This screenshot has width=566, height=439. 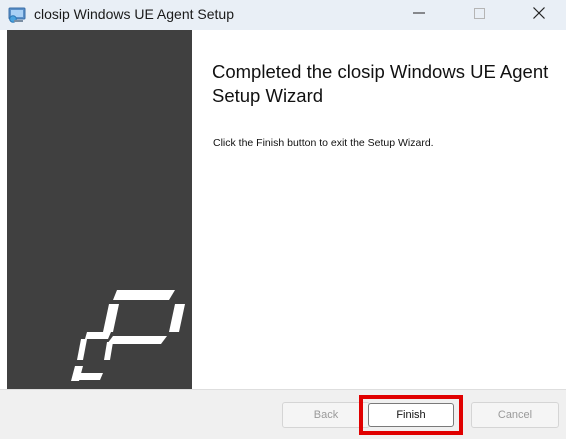 What do you see at coordinates (326, 415) in the screenshot?
I see `back-button: Back` at bounding box center [326, 415].